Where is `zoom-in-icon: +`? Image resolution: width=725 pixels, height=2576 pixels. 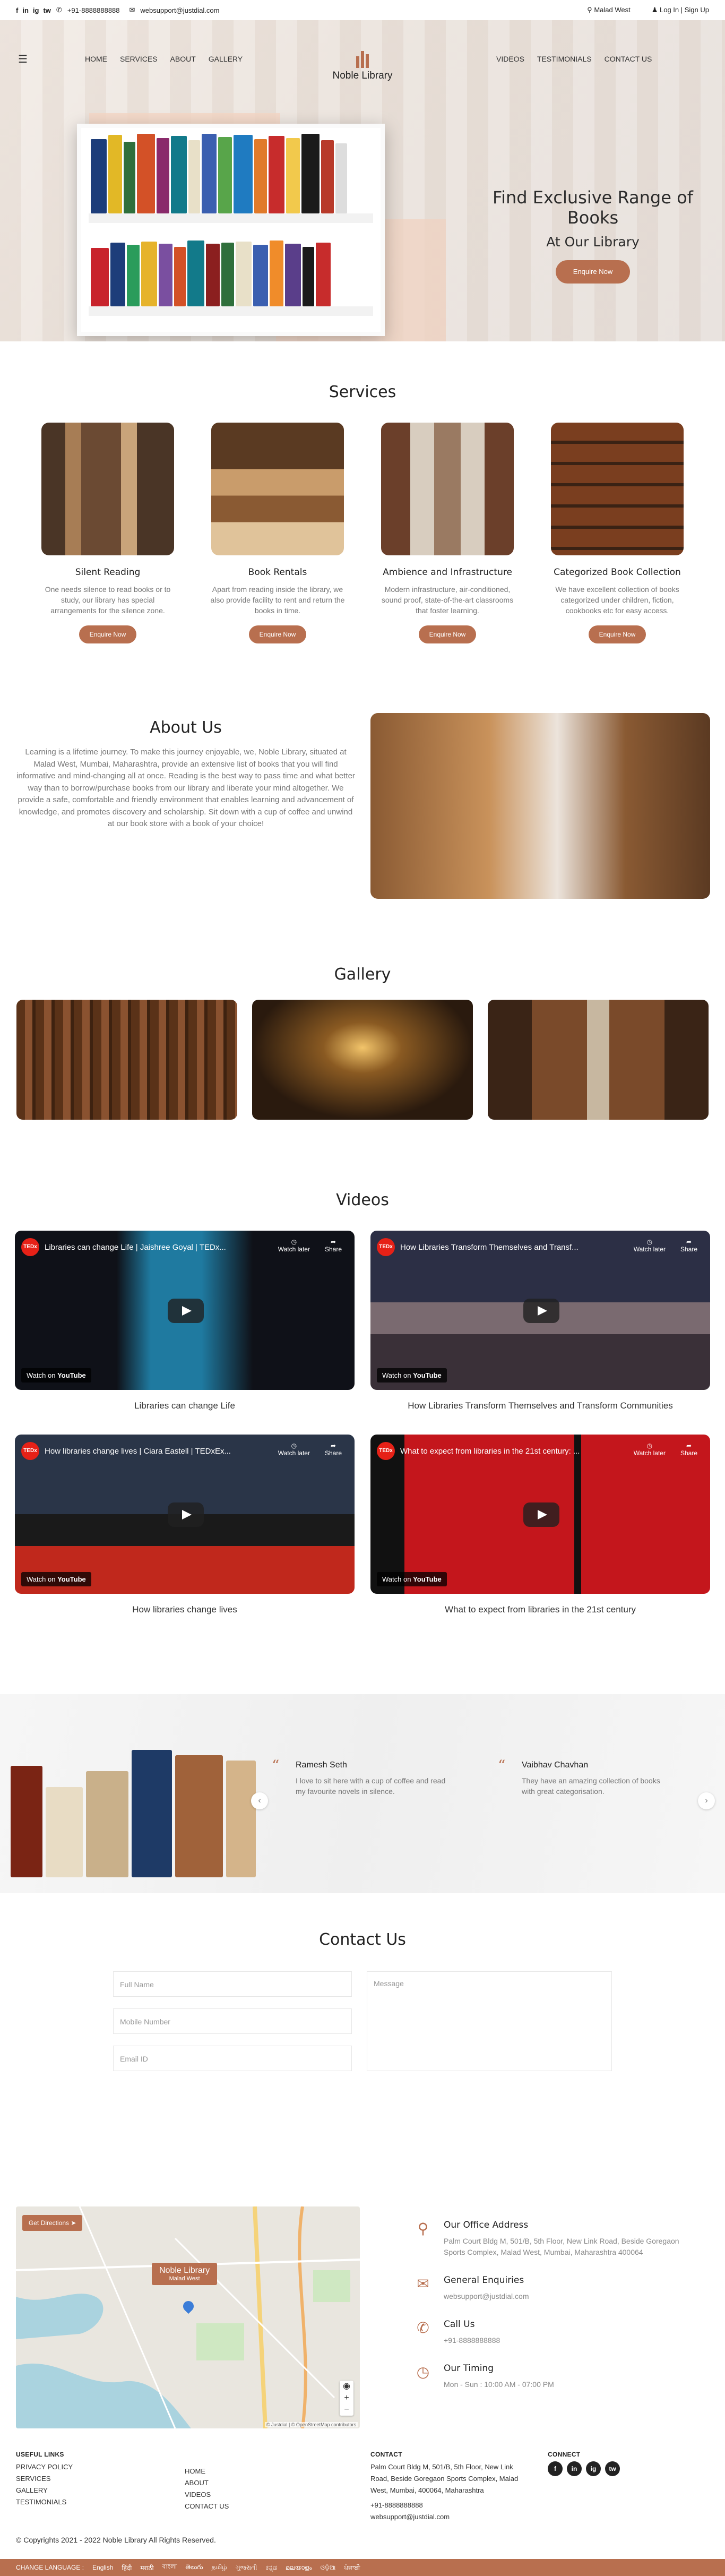 zoom-in-icon: + is located at coordinates (347, 2398).